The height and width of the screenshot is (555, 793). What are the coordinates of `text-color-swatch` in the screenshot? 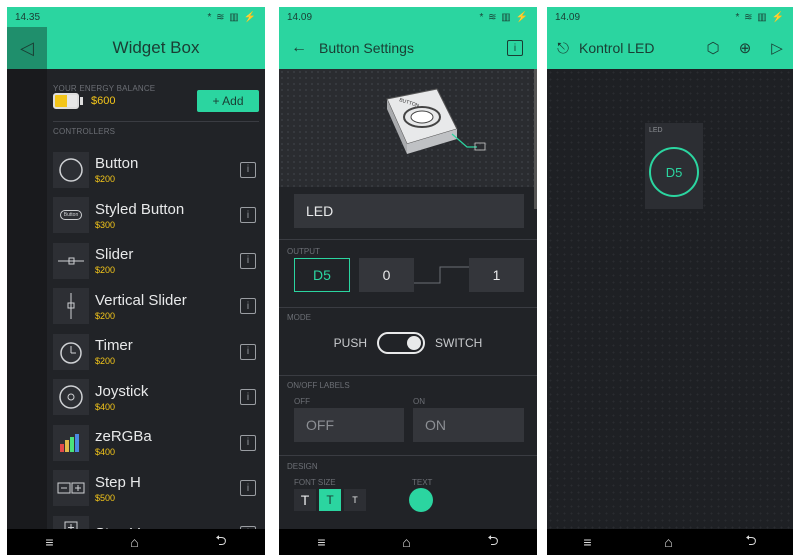 It's located at (421, 500).